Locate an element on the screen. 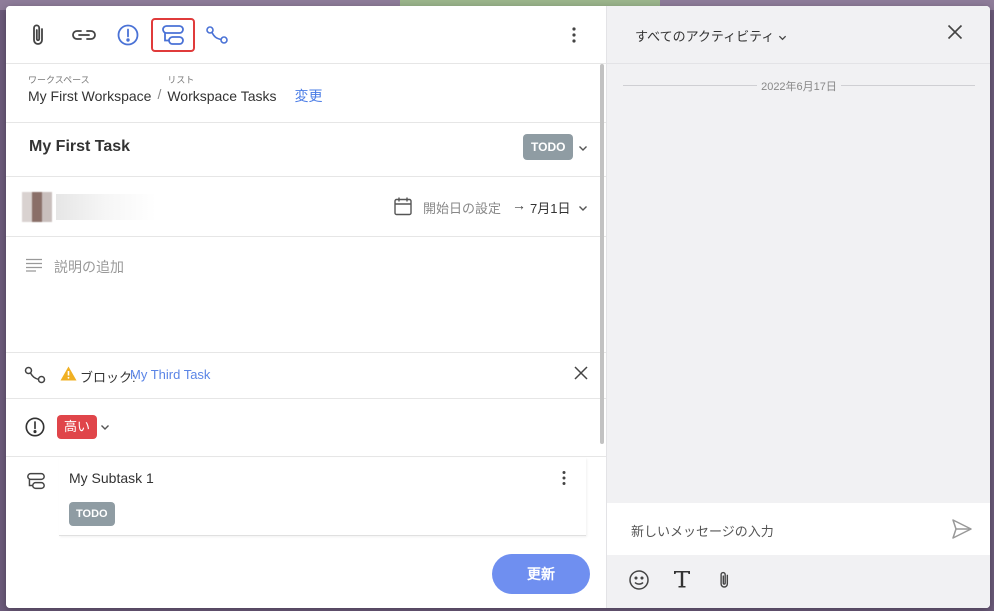  task-title: My First Task is located at coordinates (79, 147).